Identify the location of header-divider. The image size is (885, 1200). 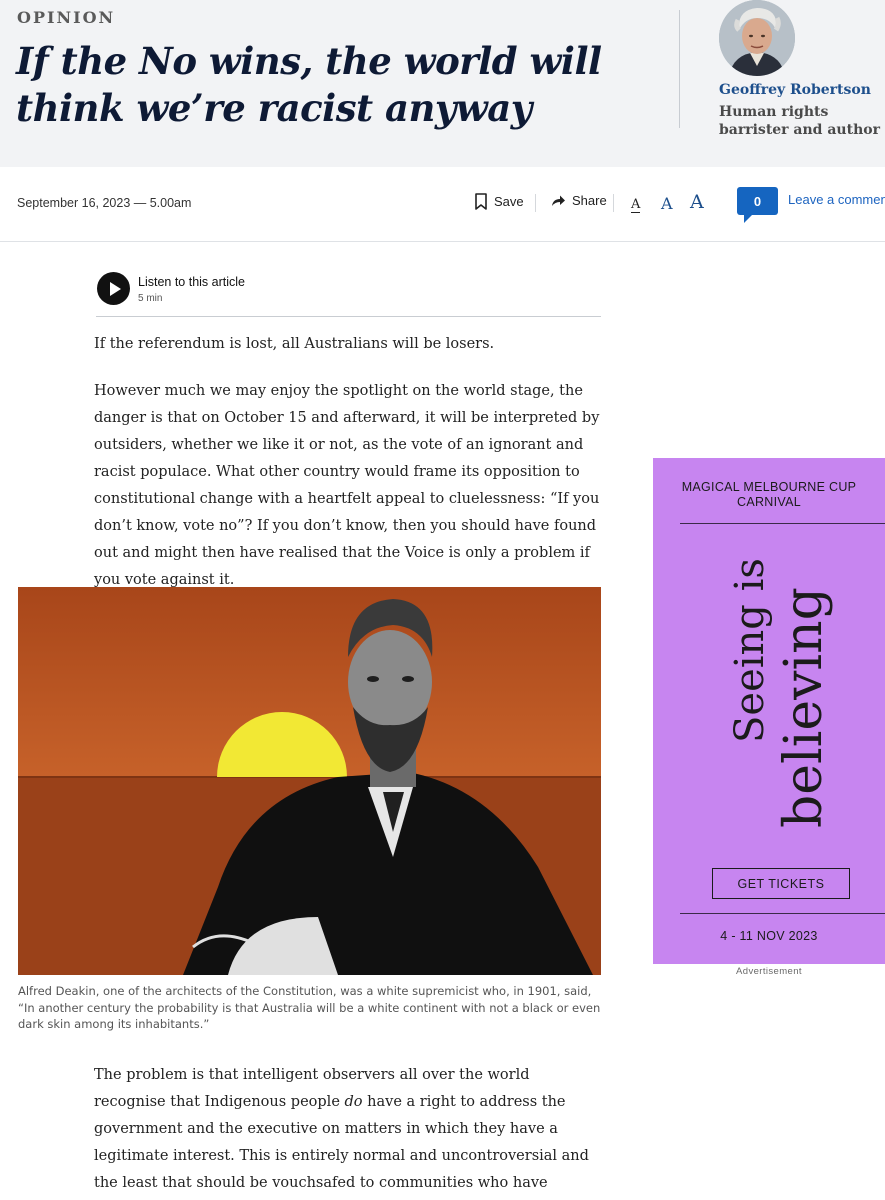
(679, 69).